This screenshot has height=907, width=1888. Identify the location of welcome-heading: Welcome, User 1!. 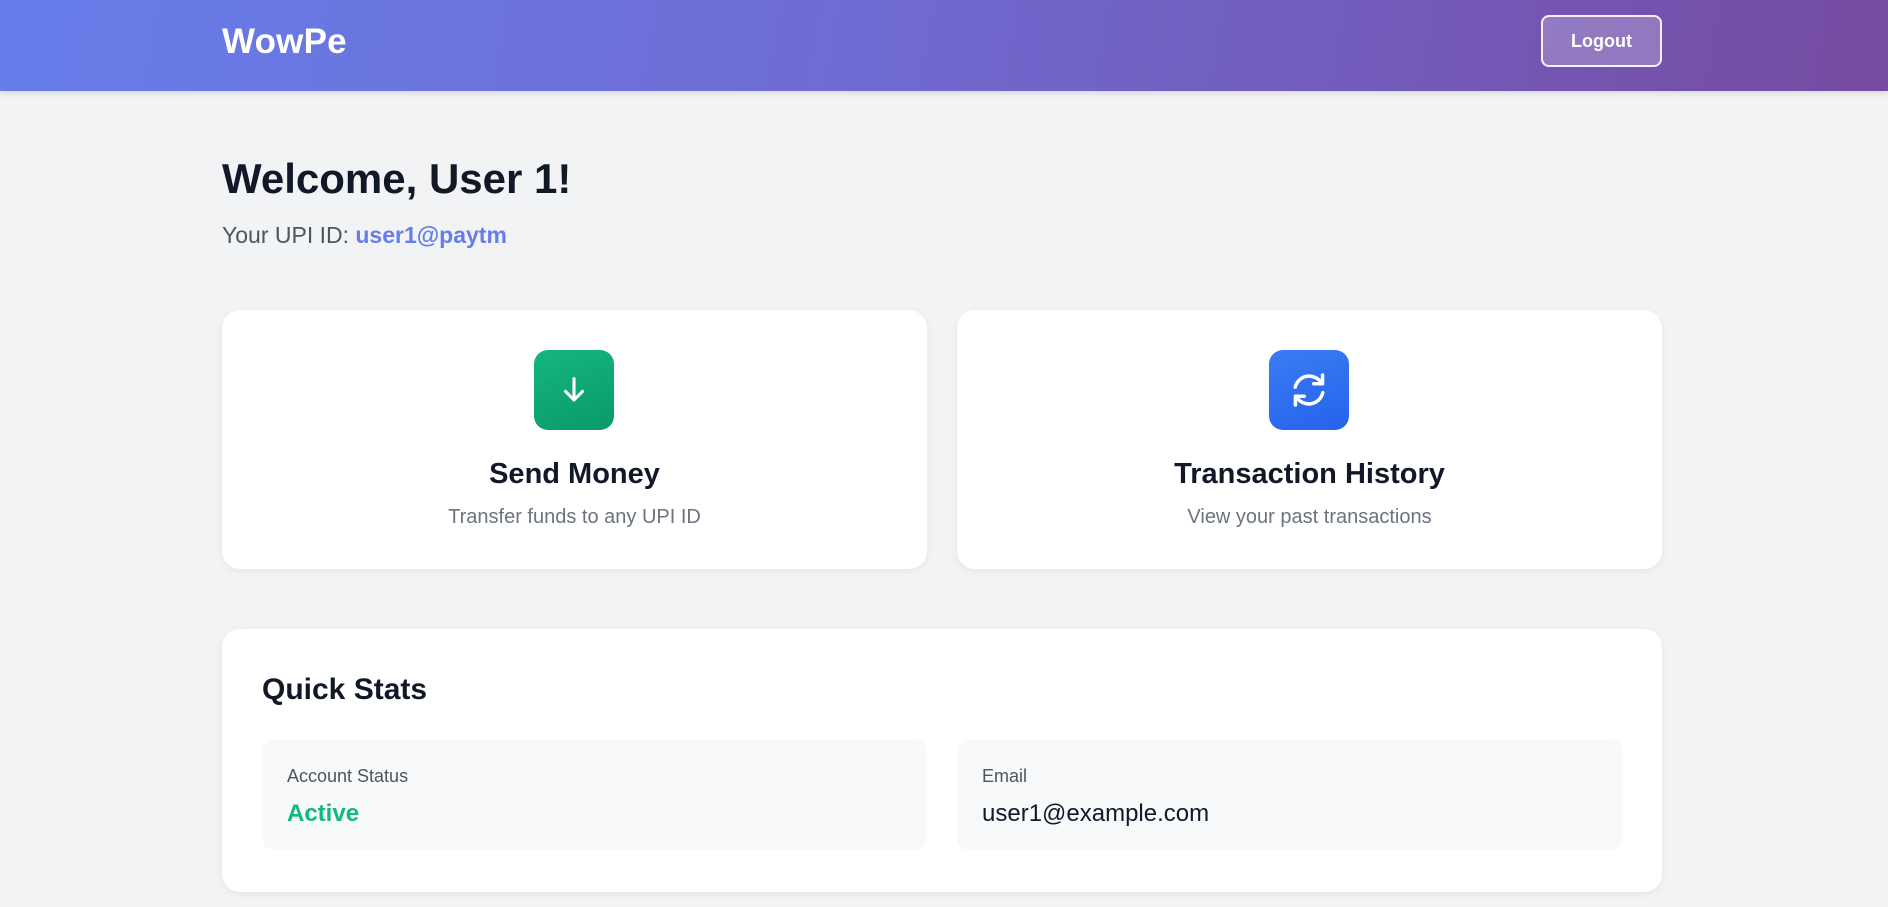
(397, 178).